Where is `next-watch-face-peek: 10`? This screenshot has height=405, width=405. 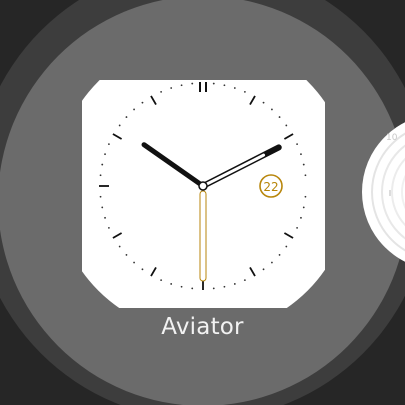
next-watch-face-peek: 10 is located at coordinates (382, 192).